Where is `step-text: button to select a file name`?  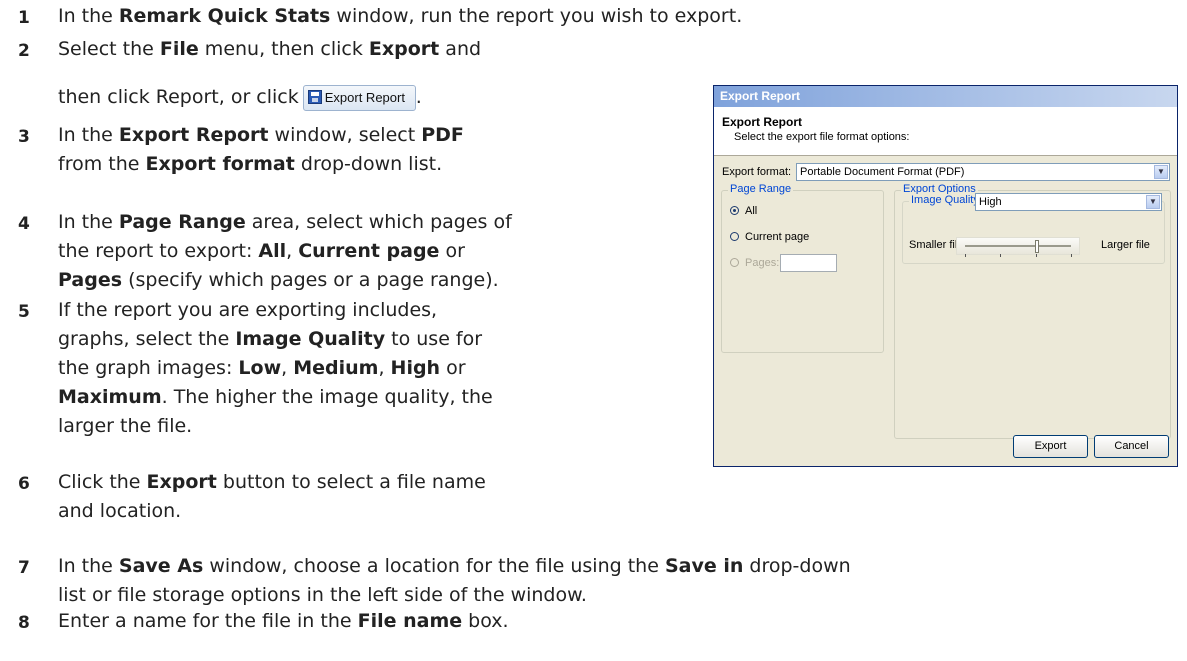 step-text: button to select a file name is located at coordinates (351, 482).